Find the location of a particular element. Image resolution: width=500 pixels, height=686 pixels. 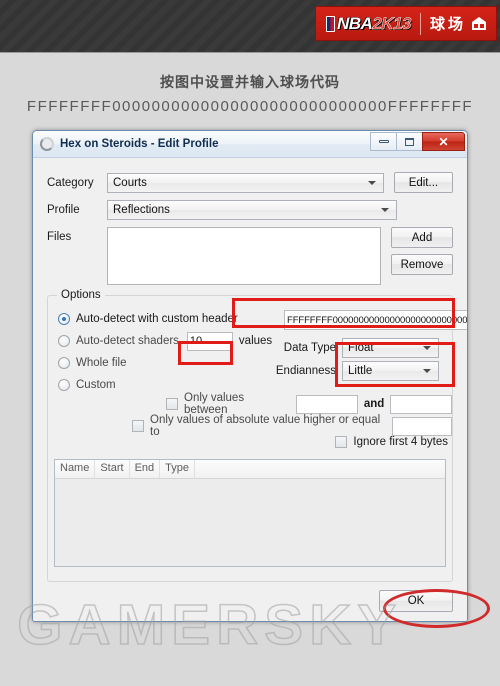

2k13-logo-text: 2K13 is located at coordinates (392, 23).